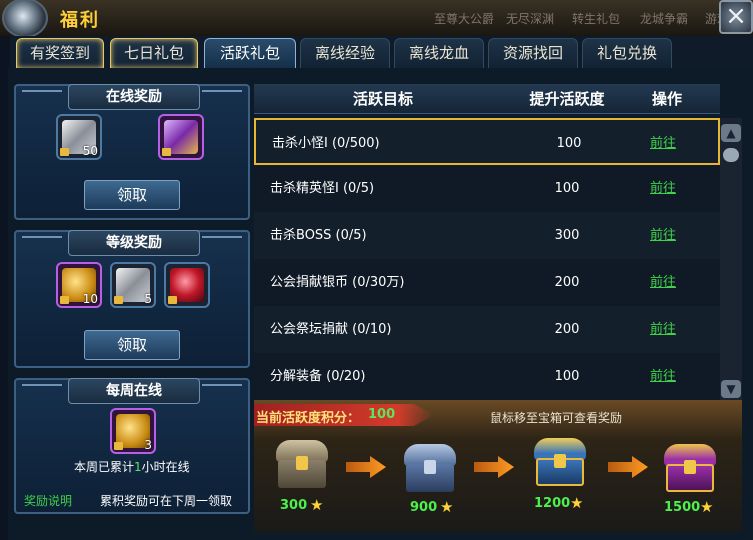  I want to click on online-reward-title: 在线奖励, so click(134, 97).